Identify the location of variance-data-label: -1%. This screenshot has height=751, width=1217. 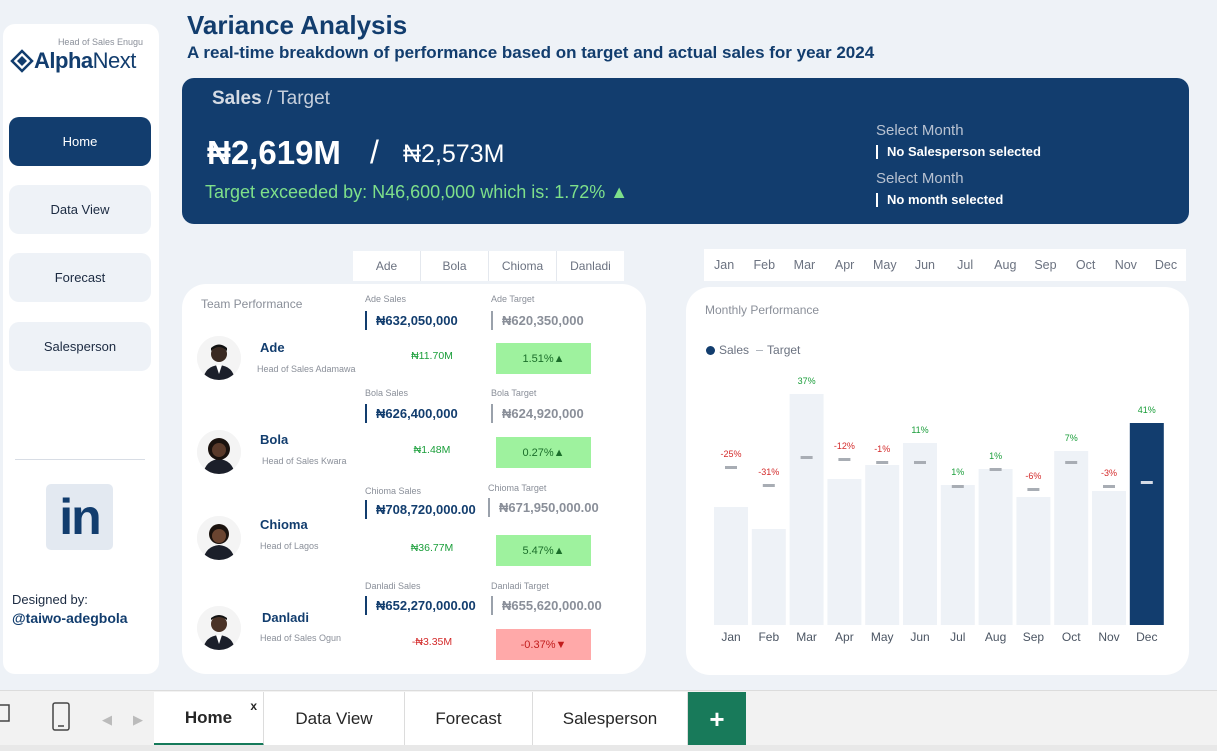
(882, 449).